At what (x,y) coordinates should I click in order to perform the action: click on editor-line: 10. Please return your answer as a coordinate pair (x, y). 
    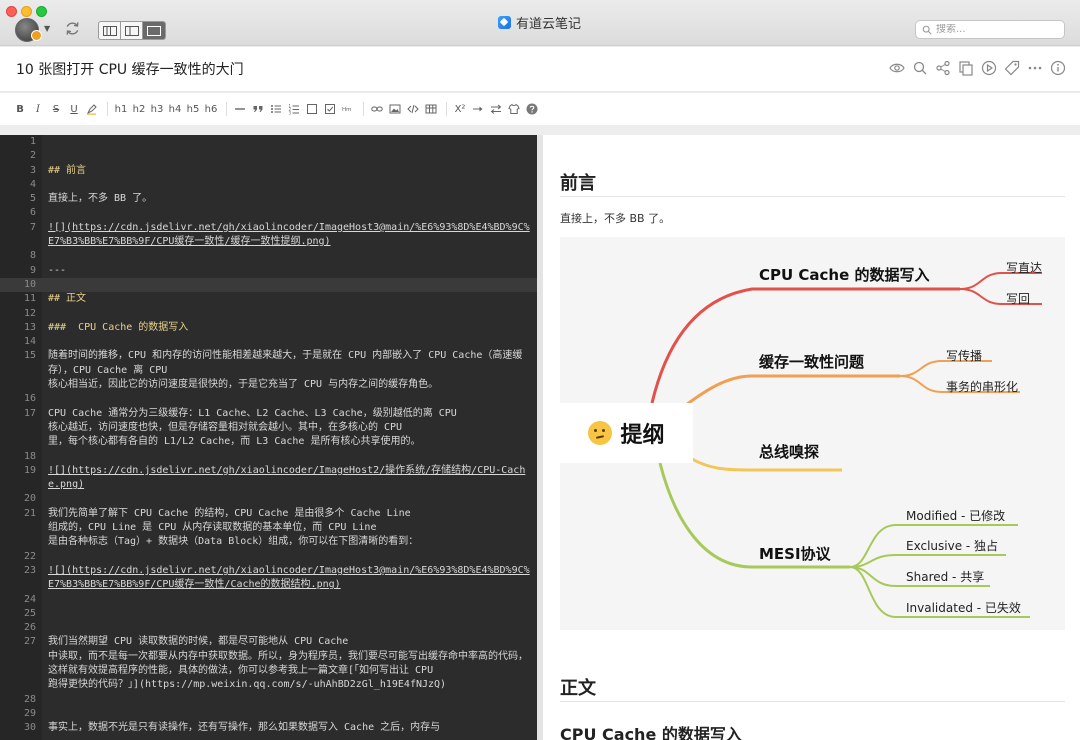
    Looking at the image, I should click on (268, 285).